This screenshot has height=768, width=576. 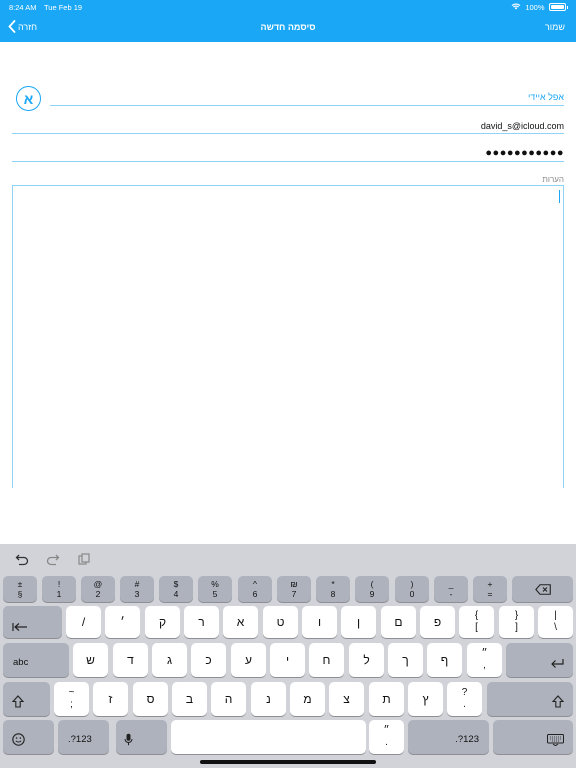 What do you see at coordinates (208, 660) in the screenshot?
I see `key-kaf: כ` at bounding box center [208, 660].